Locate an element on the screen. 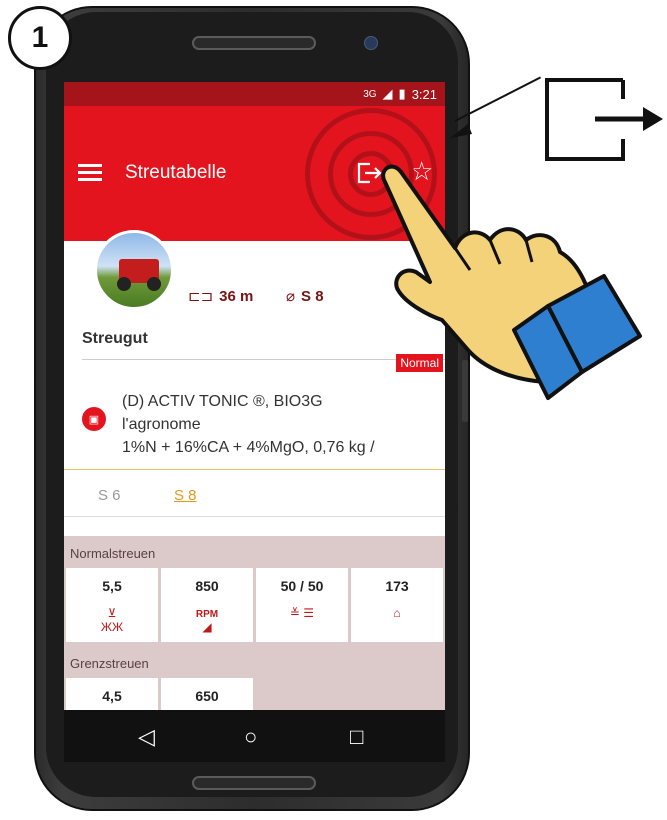  machine-avatar is located at coordinates (134, 270).